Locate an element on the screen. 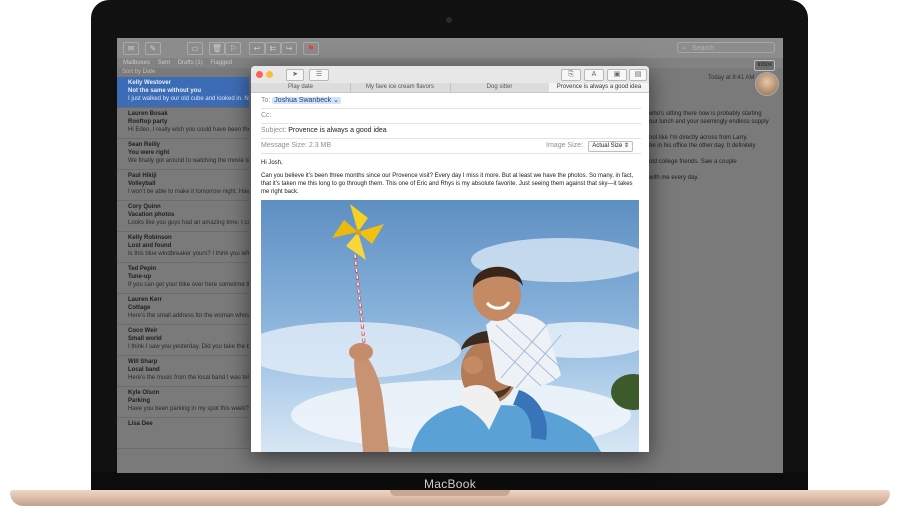  search-icon: ⌕ is located at coordinates (684, 48).